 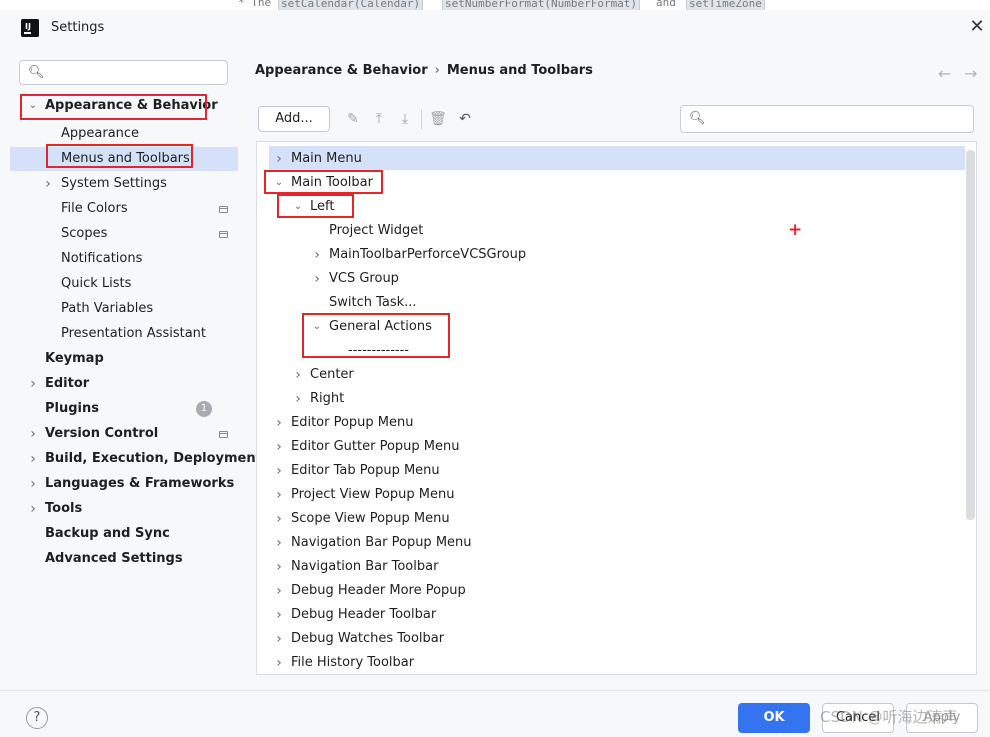 I want to click on sidebar-item-menus-and-toolbars: Menus and Toolbars, so click(x=125, y=159).